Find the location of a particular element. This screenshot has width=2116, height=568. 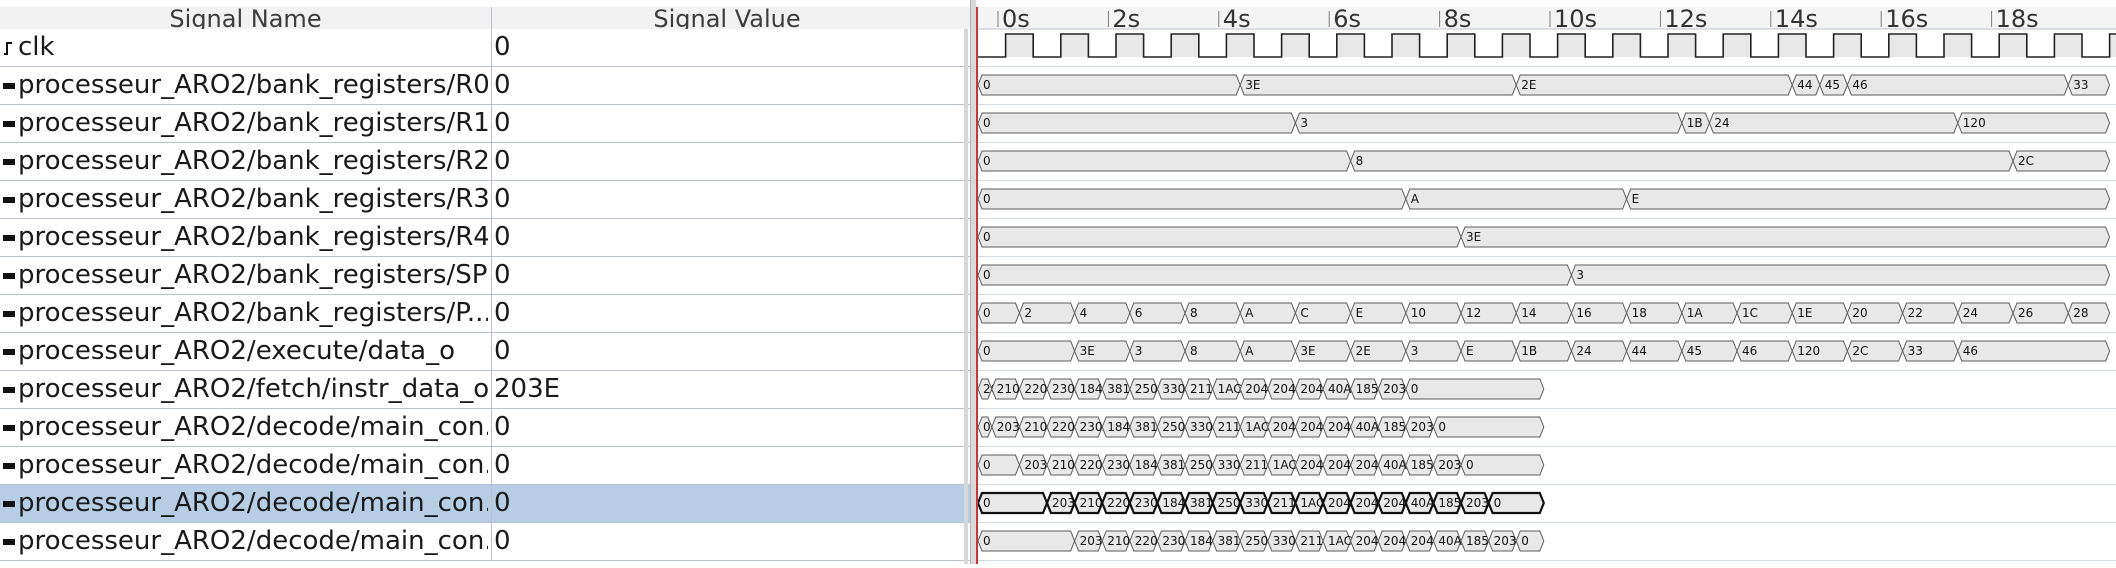

signal-row: processeur_ARO2/bank_registers/R0 0 is located at coordinates (485, 86).